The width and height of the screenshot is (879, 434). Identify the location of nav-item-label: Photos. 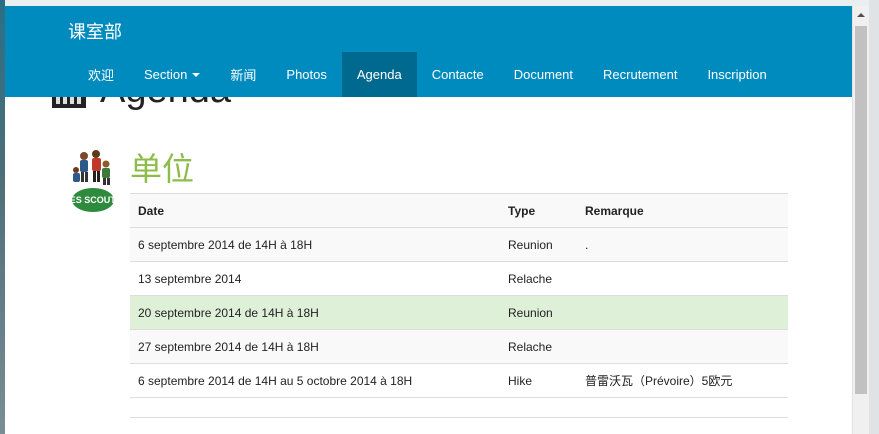
(306, 74).